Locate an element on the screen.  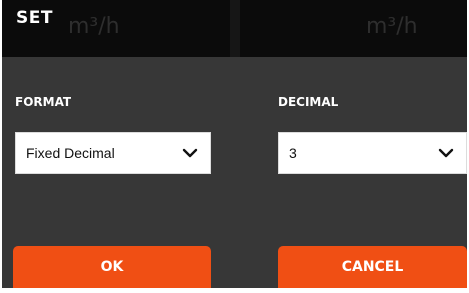
decimal-label: DECIMAL is located at coordinates (308, 102).